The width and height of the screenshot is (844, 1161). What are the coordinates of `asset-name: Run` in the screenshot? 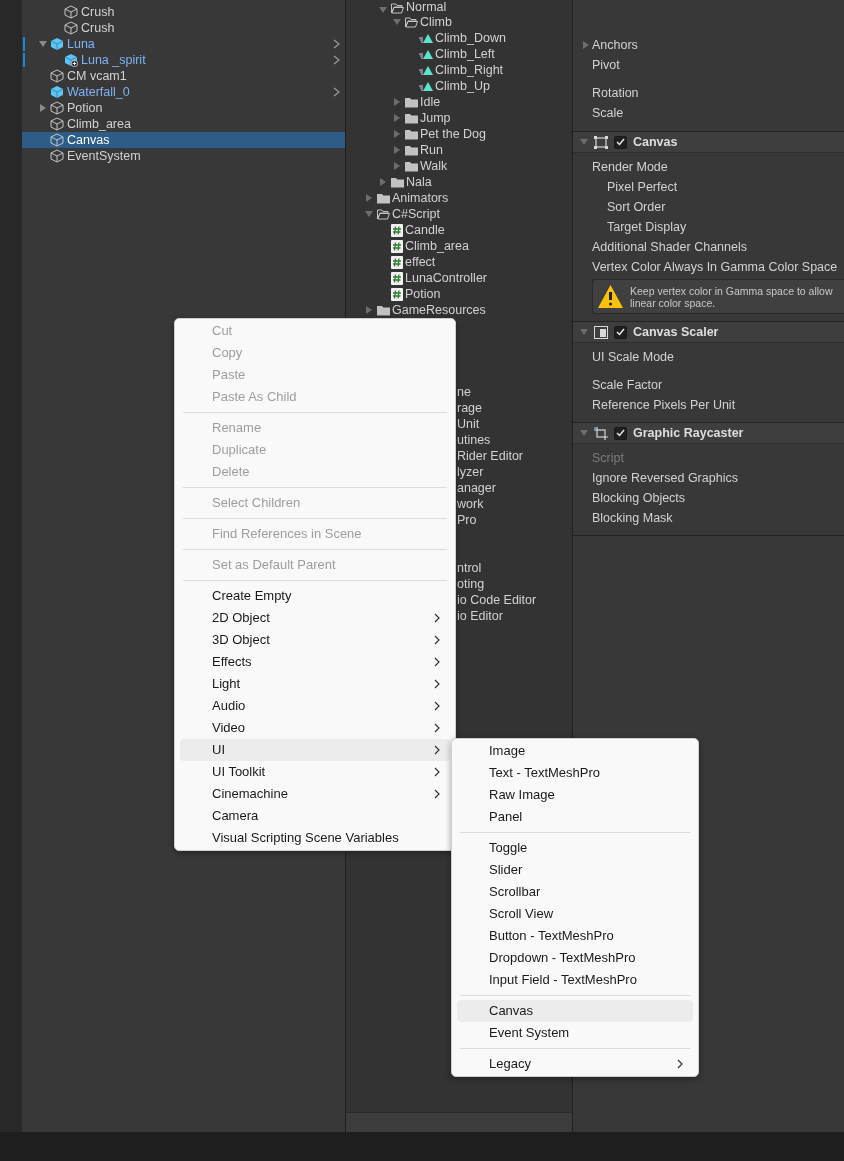 It's located at (431, 150).